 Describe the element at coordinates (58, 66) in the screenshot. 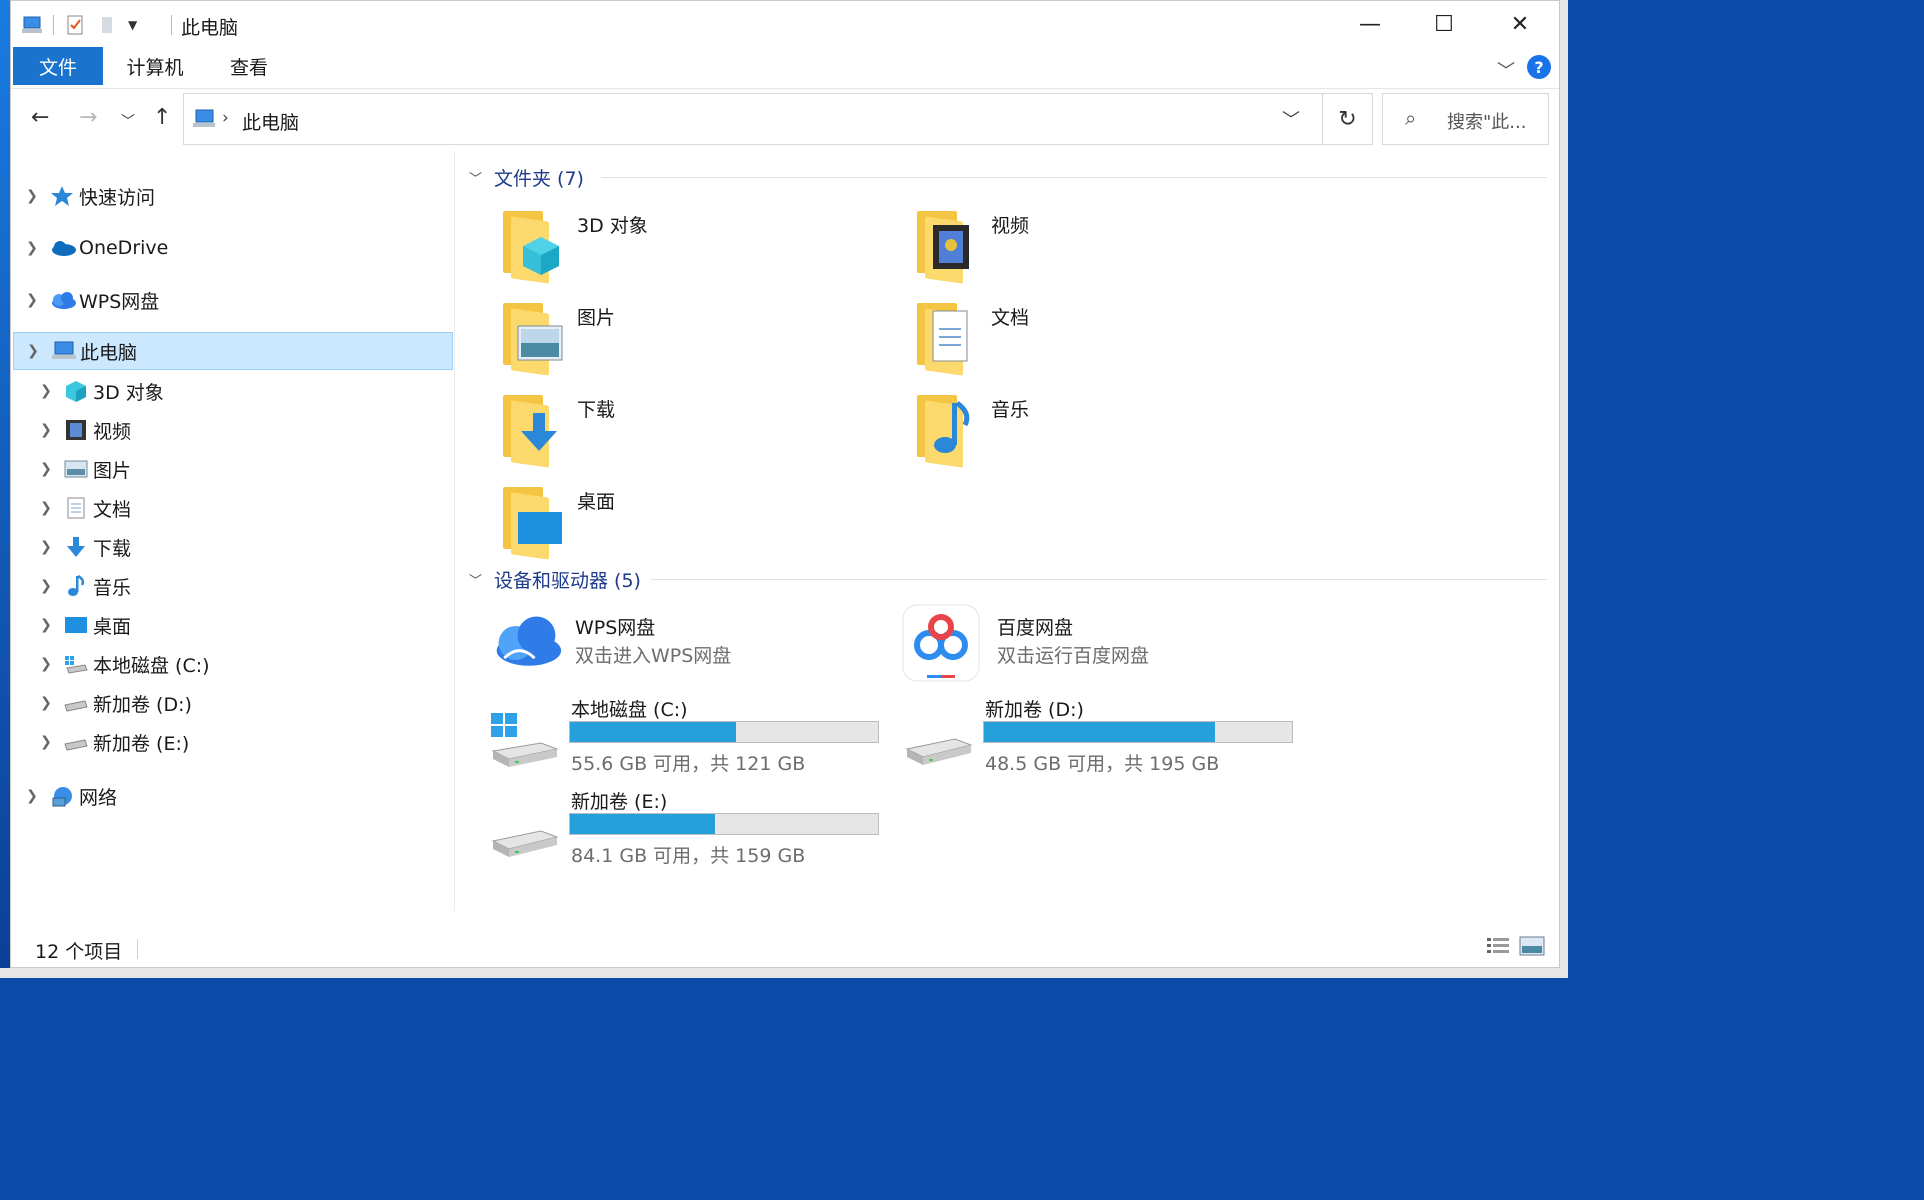

I see `tab-file: 文件` at that location.